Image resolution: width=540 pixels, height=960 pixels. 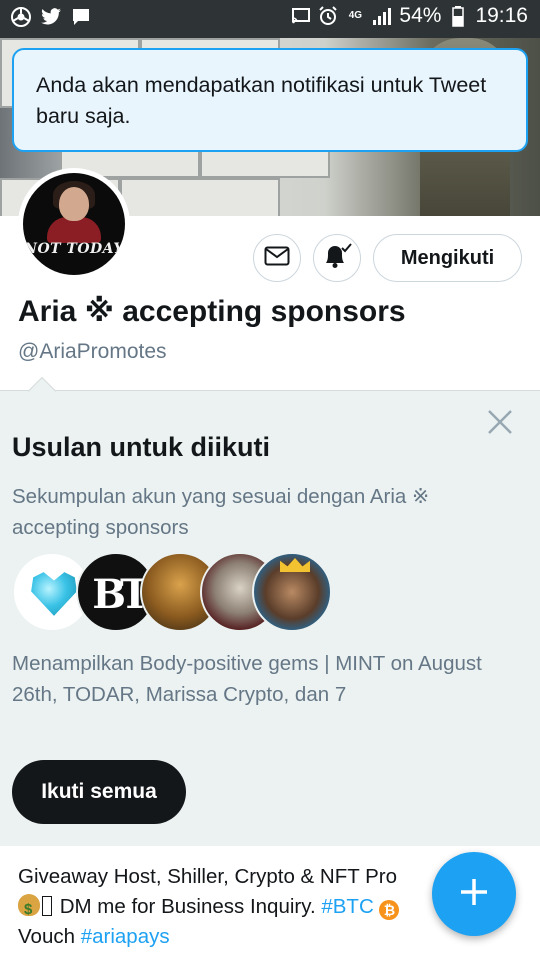 I want to click on twitter-icon, so click(x=51, y=17).